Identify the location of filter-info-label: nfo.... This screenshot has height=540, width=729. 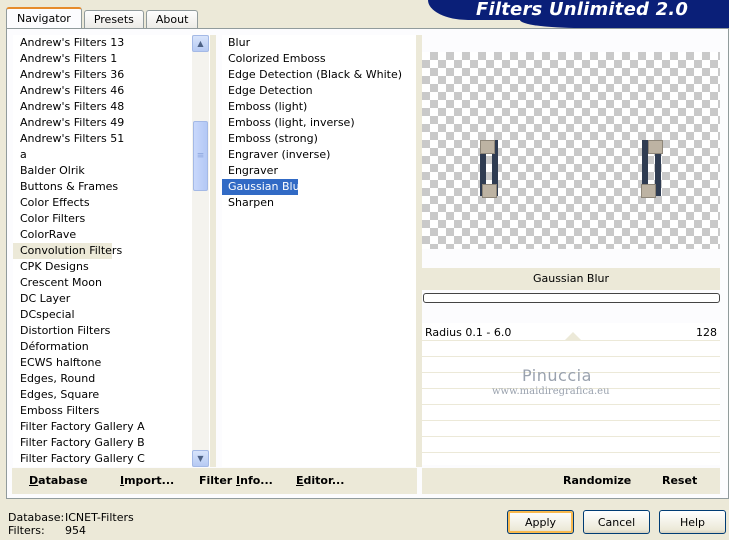
(256, 480).